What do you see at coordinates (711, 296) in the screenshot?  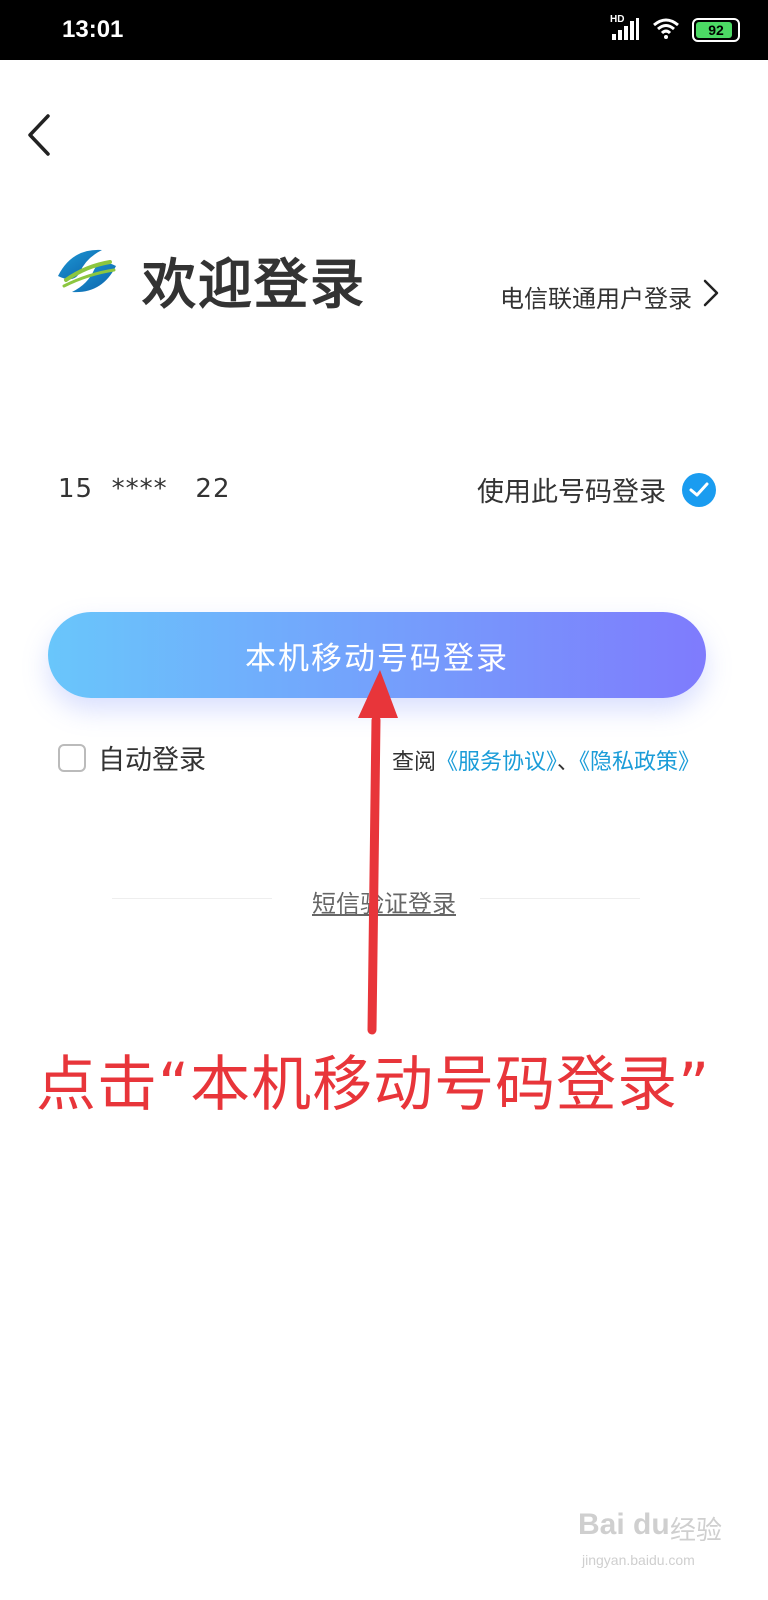 I see `chevron-right-icon` at bounding box center [711, 296].